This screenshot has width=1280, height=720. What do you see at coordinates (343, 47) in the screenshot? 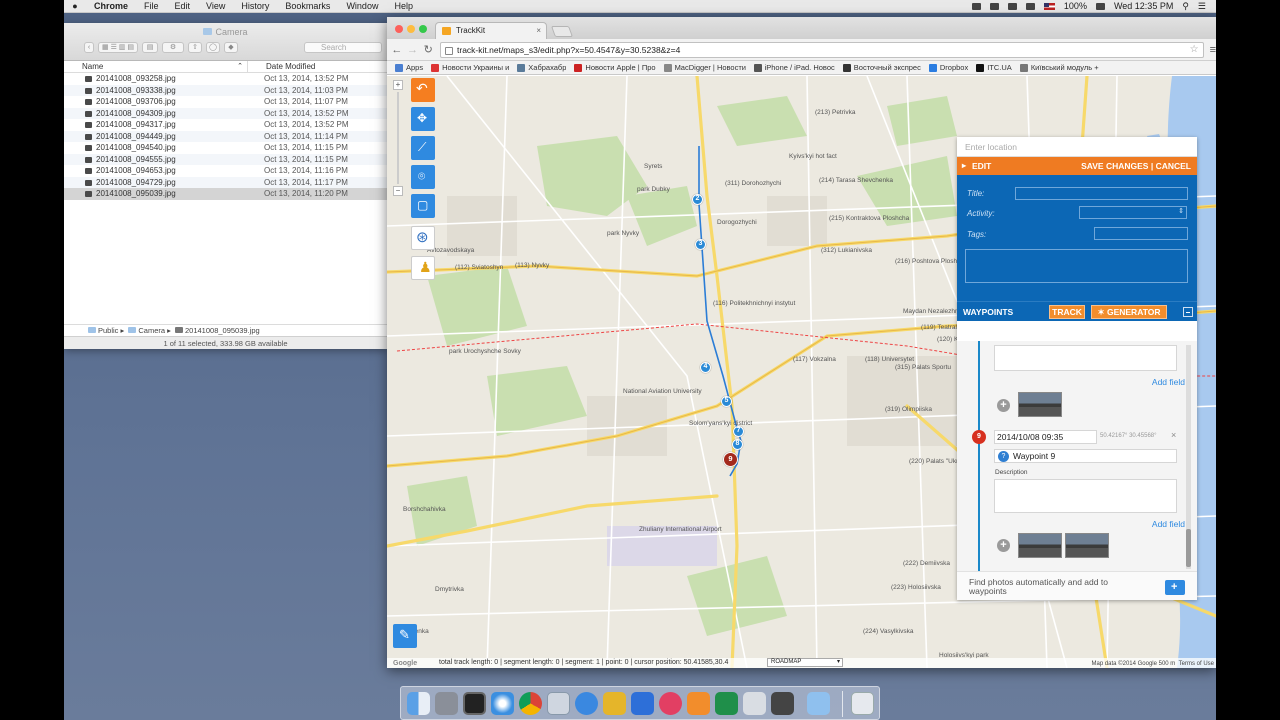
I see `finder-search-input: Search` at bounding box center [343, 47].